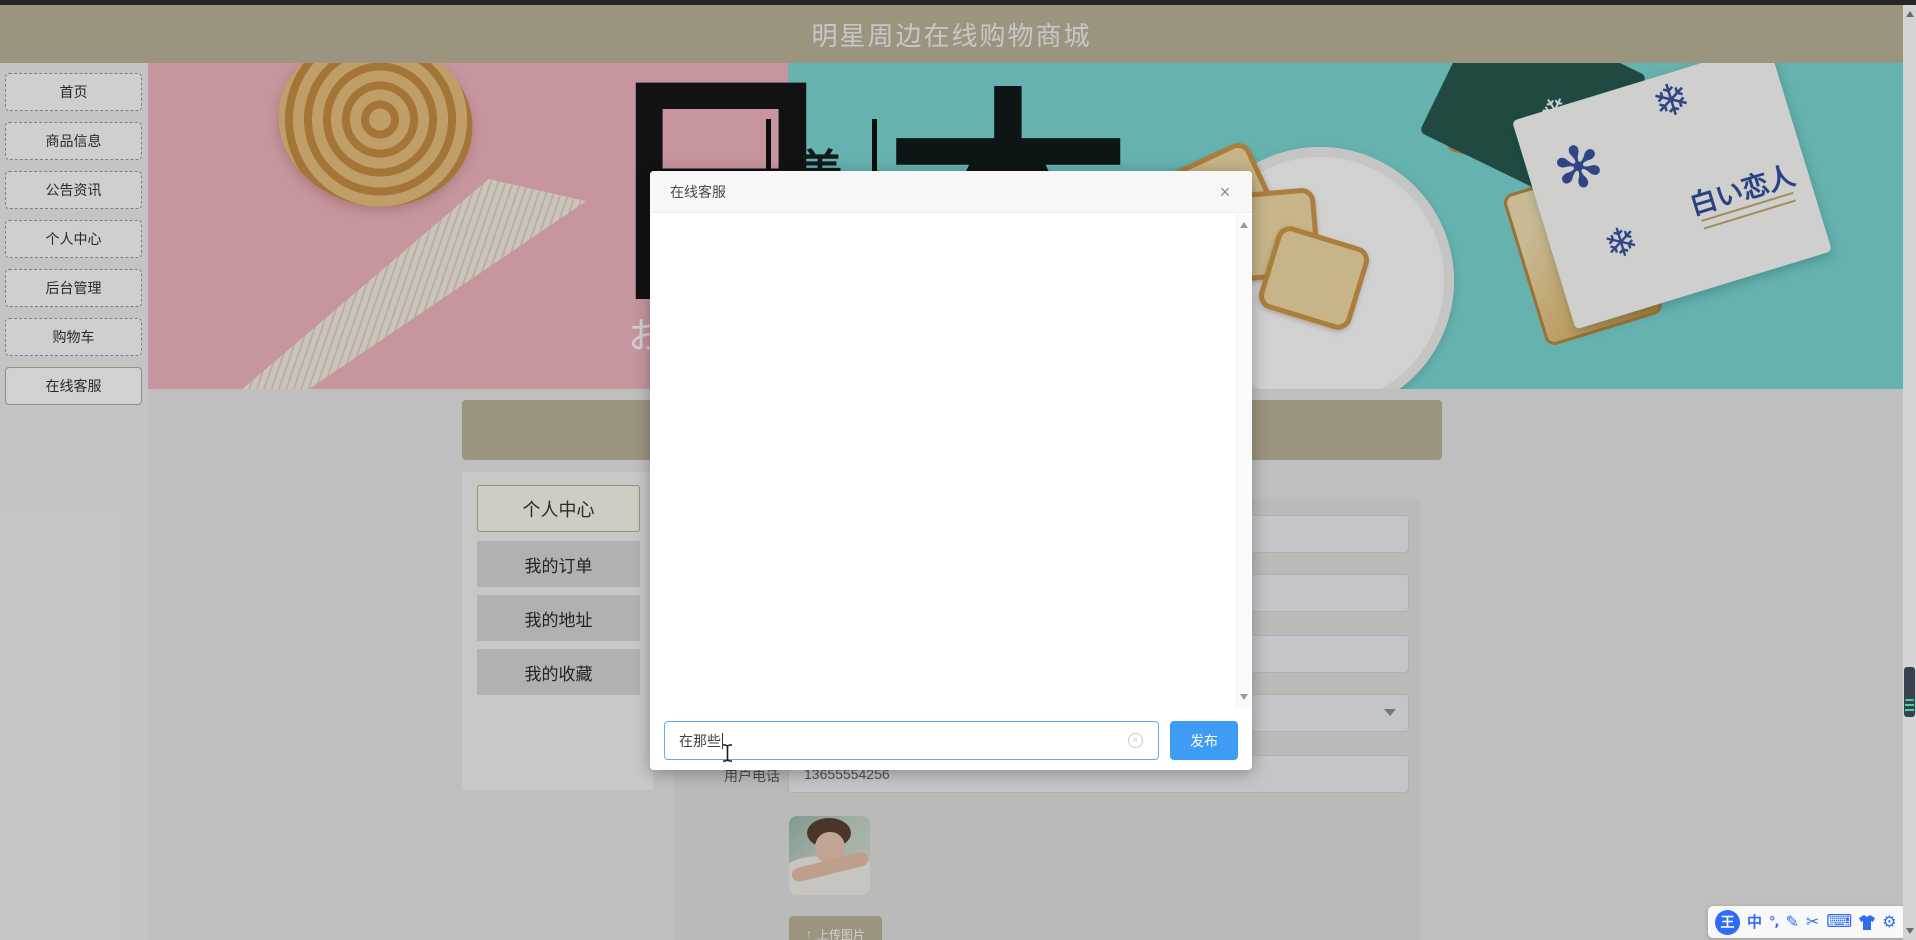  Describe the element at coordinates (1225, 192) in the screenshot. I see `close-icon: ×` at that location.